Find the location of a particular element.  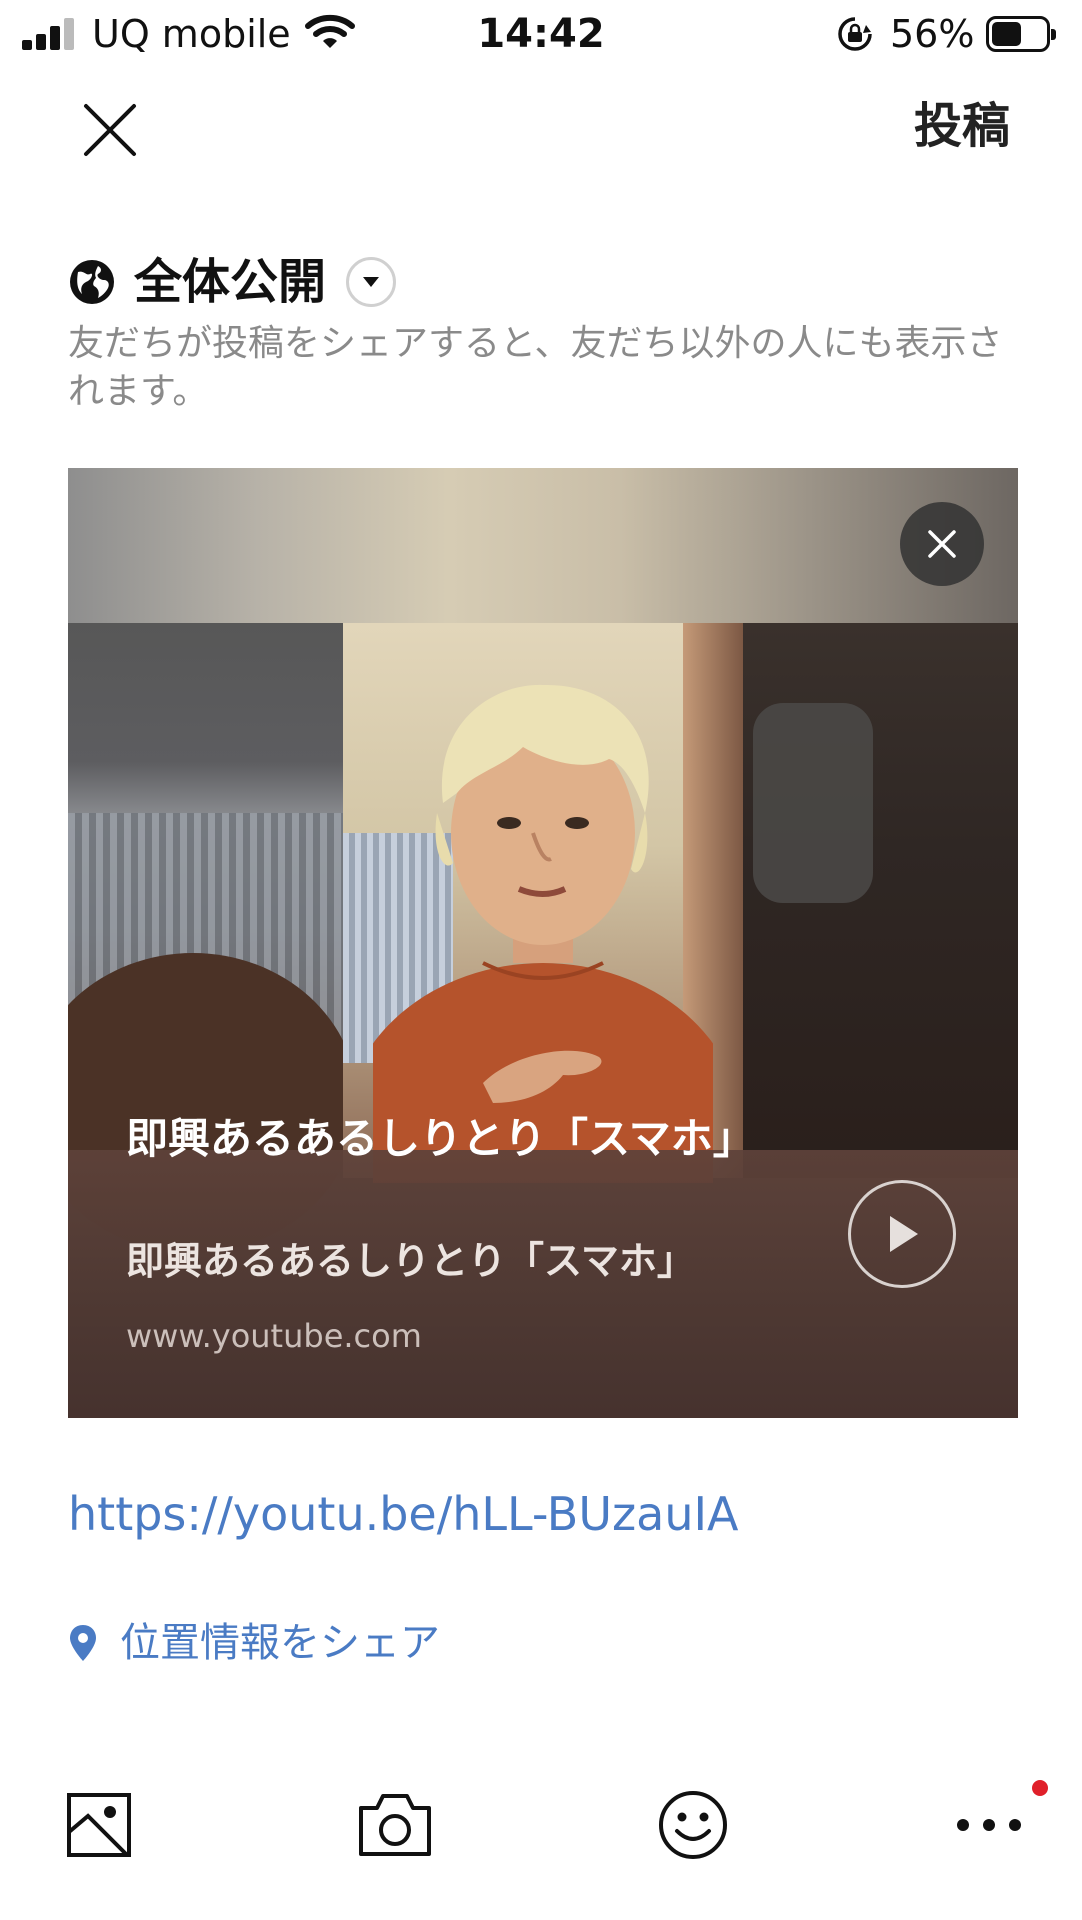

location-label: 位置情報をシェア is located at coordinates (280, 1643).